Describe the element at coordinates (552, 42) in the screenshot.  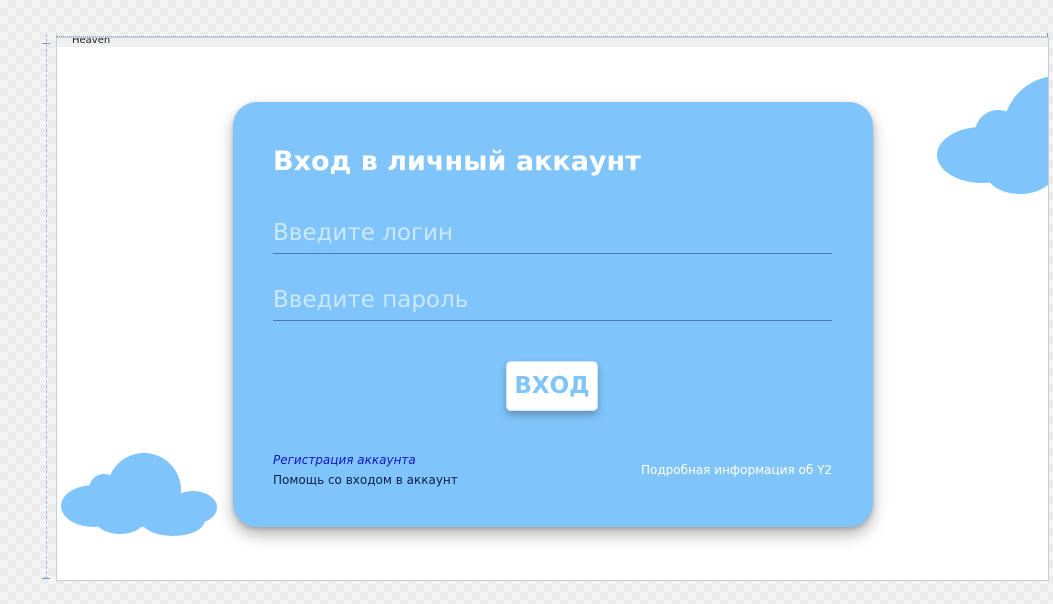
I see `window-titlebar: Heaven` at that location.